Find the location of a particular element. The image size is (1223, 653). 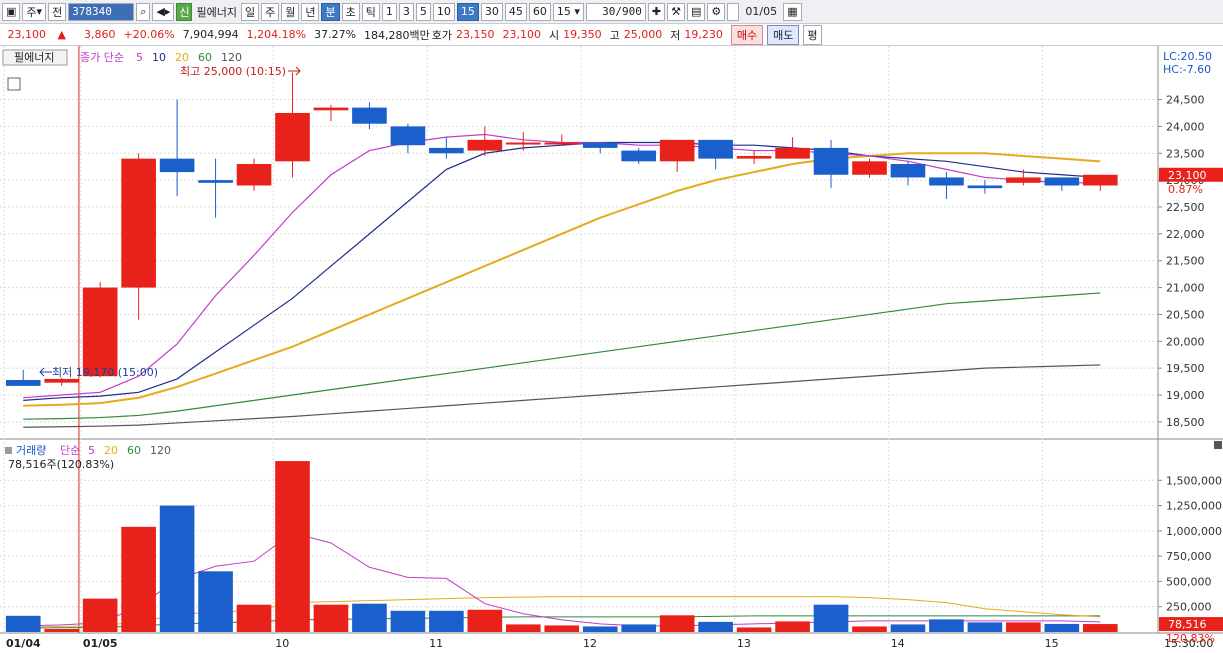

volume-ratio: 1,204.18% is located at coordinates (276, 34).